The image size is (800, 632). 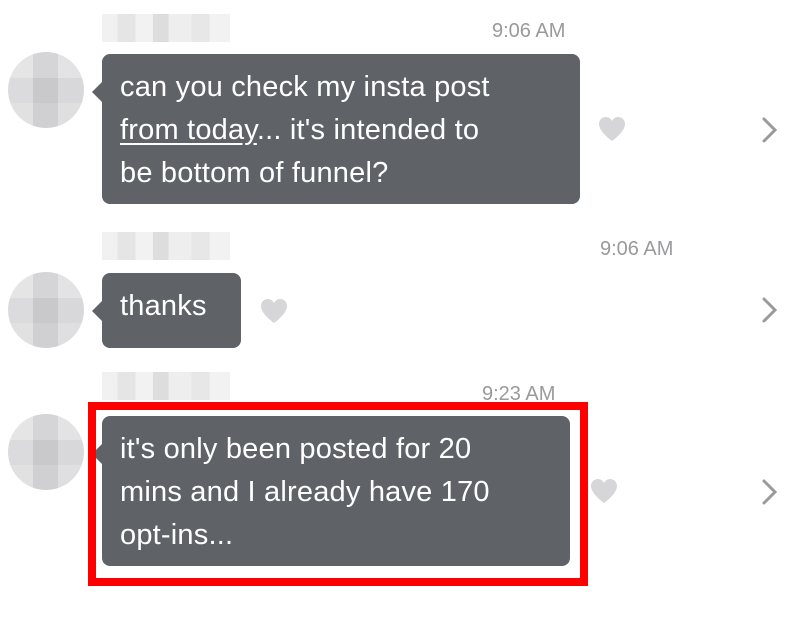 What do you see at coordinates (188, 130) in the screenshot?
I see `post-link: from today` at bounding box center [188, 130].